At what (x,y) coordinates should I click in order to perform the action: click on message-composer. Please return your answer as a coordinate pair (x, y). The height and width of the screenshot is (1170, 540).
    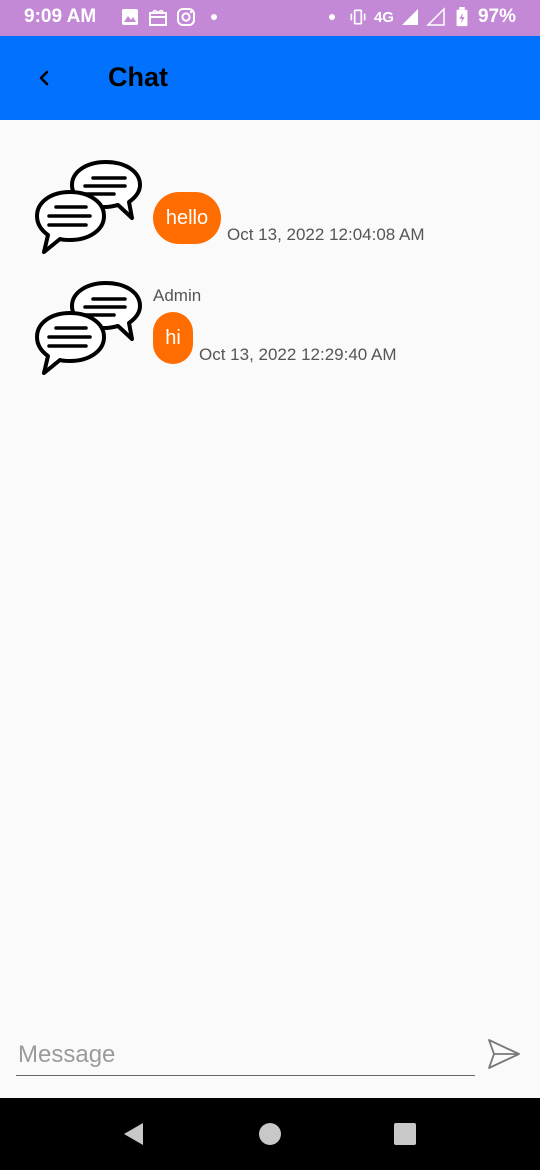
    Looking at the image, I should click on (270, 1064).